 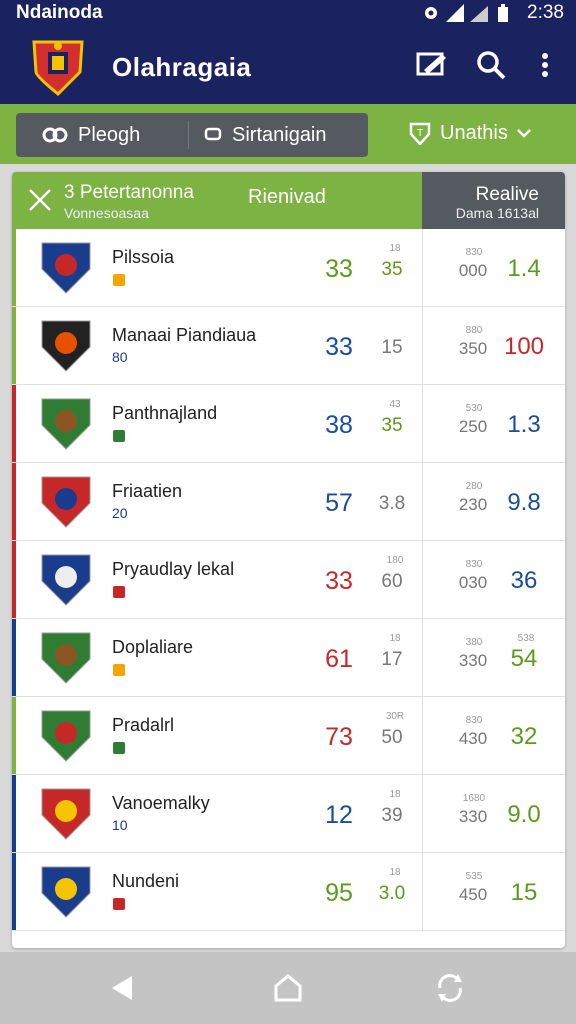 What do you see at coordinates (58, 68) in the screenshot?
I see `app-crest-logo` at bounding box center [58, 68].